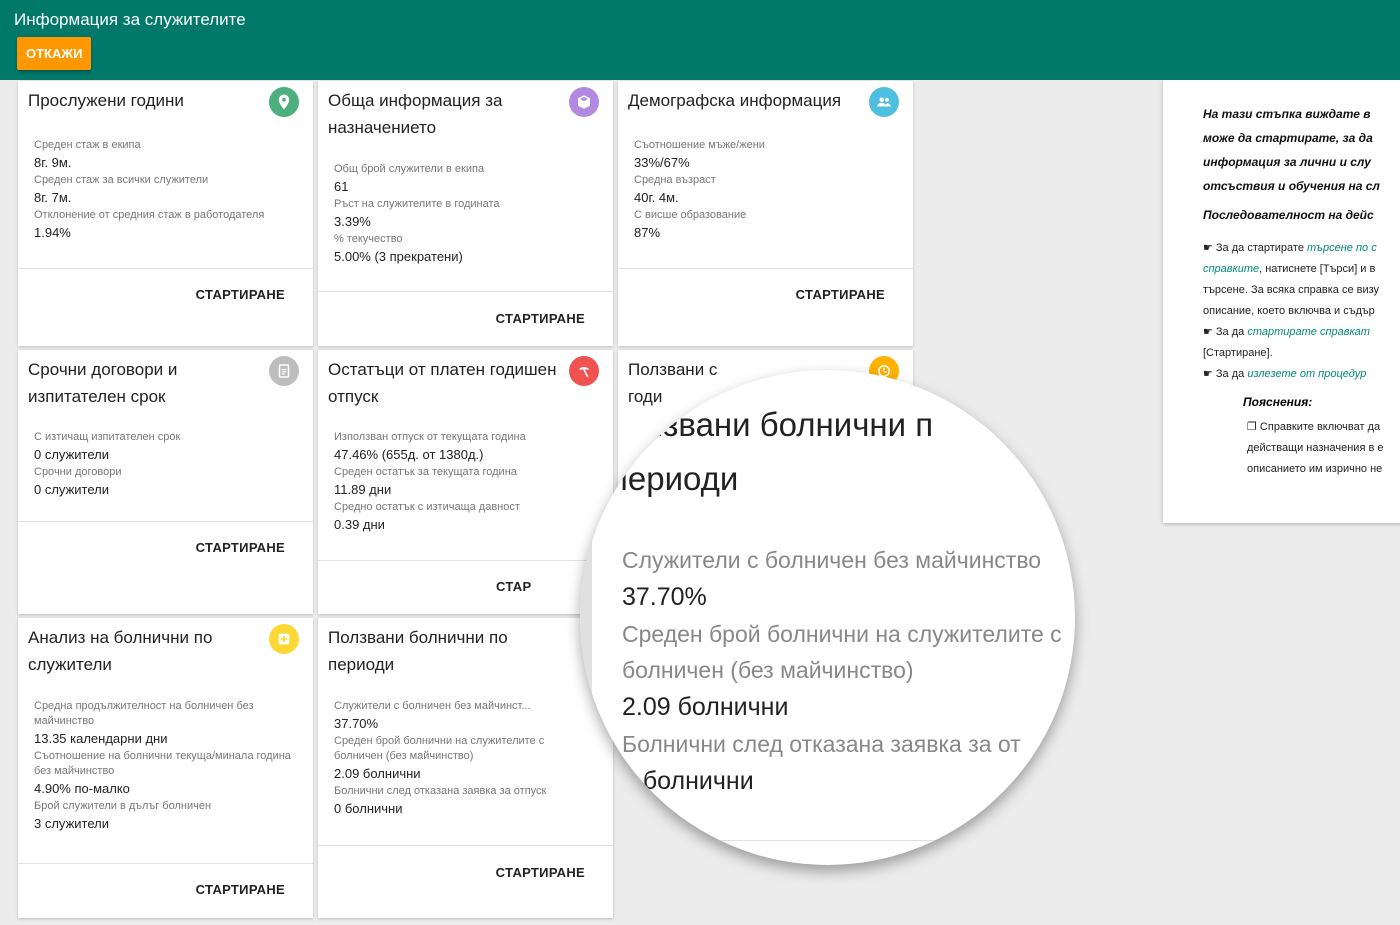 The image size is (1400, 925). Describe the element at coordinates (832, 560) in the screenshot. I see `magnifier-stat-label: Служители с болничен без майчинство` at that location.